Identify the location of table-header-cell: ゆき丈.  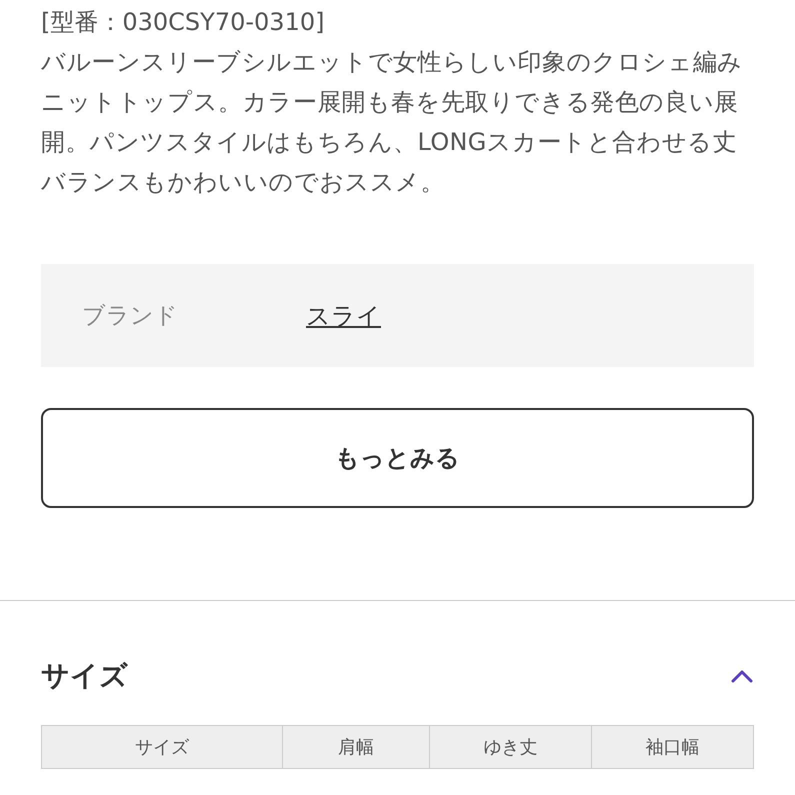
(510, 747).